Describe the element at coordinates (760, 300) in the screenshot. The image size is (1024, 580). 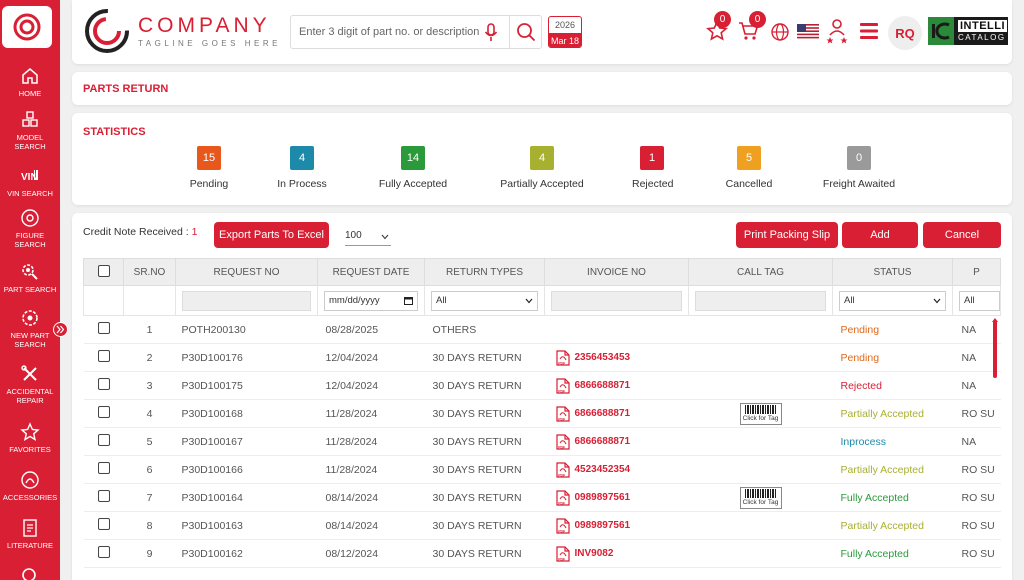
I see `call-tag-filter` at that location.